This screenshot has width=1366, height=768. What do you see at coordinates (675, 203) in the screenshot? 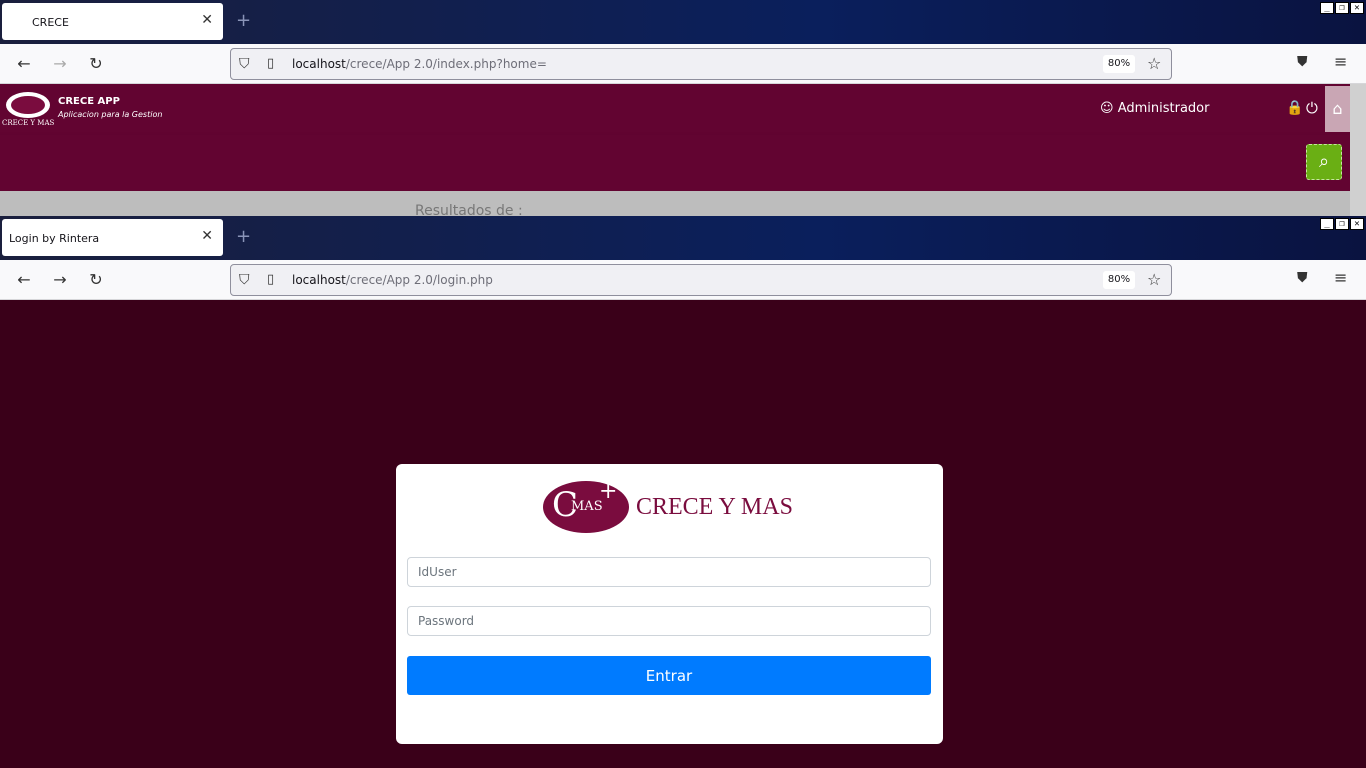
I see `page-content: Resultados de :` at bounding box center [675, 203].